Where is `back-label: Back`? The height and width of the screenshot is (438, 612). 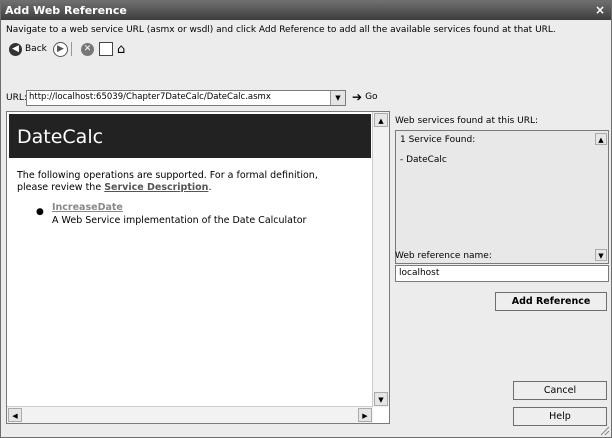 back-label: Back is located at coordinates (36, 49).